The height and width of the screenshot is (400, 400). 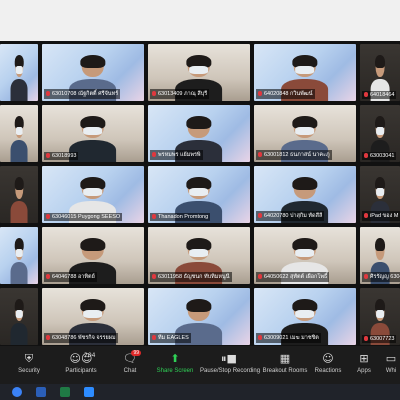 I want to click on video-tile: 64018464, so click(x=380, y=72).